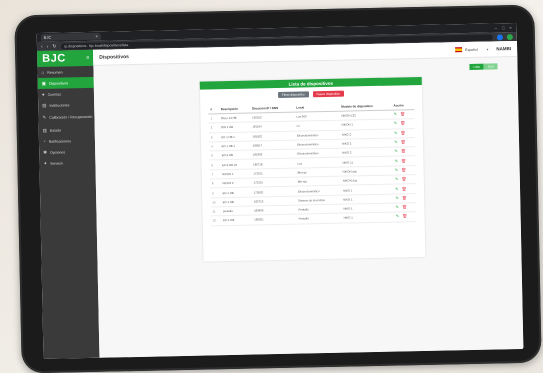 This screenshot has width=543, height=373. Describe the element at coordinates (496, 27) in the screenshot. I see `minimize-icon: –` at that location.